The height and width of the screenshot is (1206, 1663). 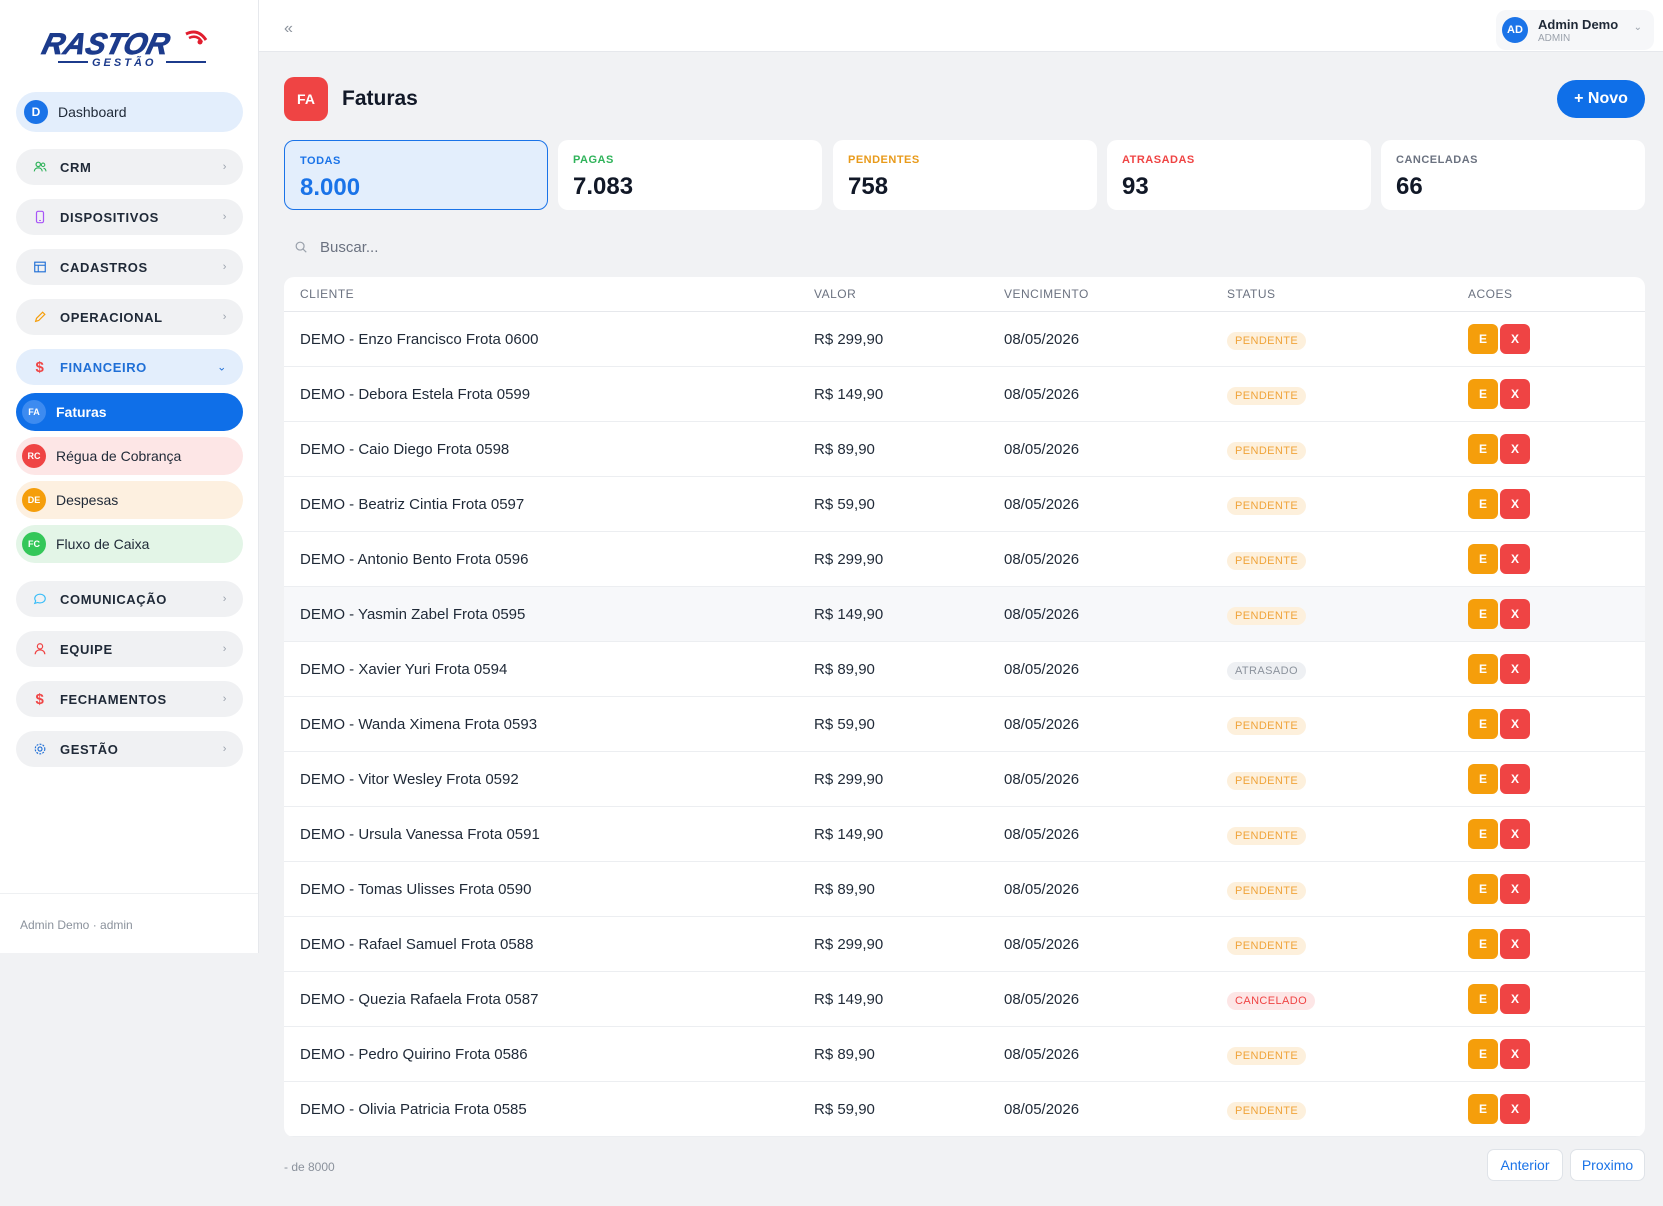 What do you see at coordinates (129, 367) in the screenshot?
I see `sidebar-item-financeiro: $ FINANCEIRO ⌄` at bounding box center [129, 367].